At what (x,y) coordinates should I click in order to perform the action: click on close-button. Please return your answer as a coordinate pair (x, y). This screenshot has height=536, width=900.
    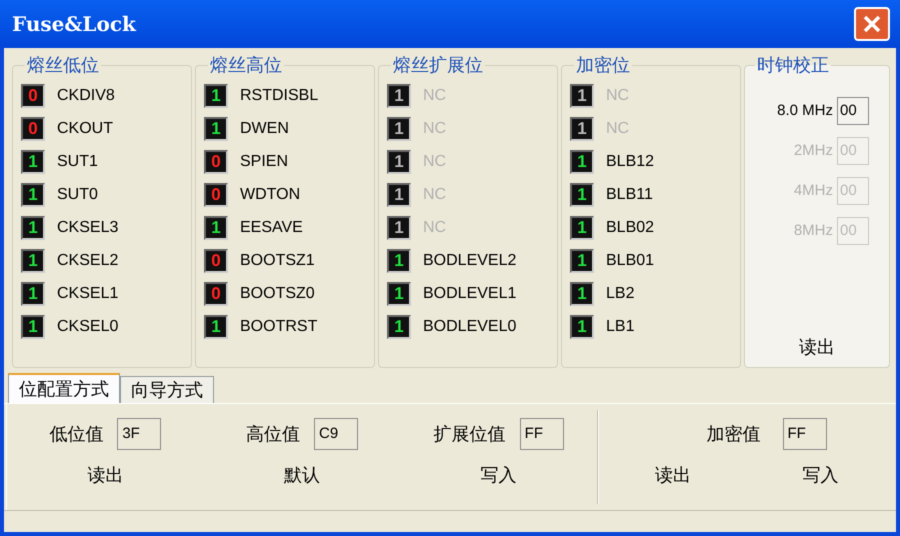
    Looking at the image, I should click on (872, 24).